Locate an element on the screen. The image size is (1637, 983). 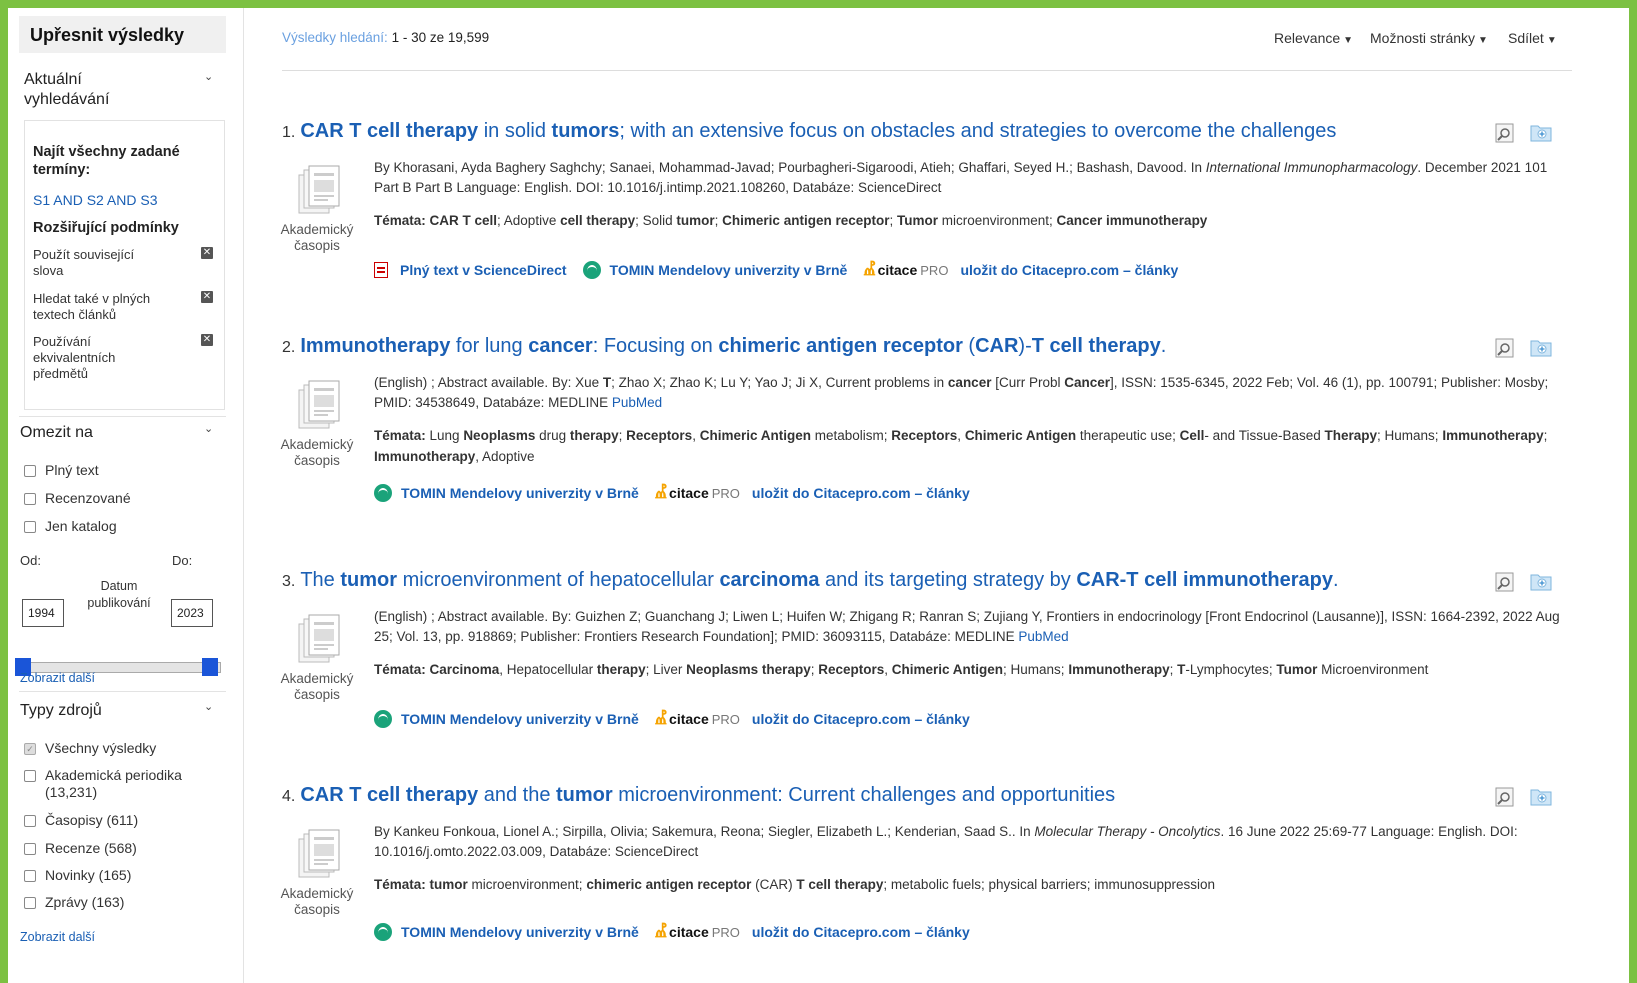
source-type-news: Novinky (165) is located at coordinates (77, 875).